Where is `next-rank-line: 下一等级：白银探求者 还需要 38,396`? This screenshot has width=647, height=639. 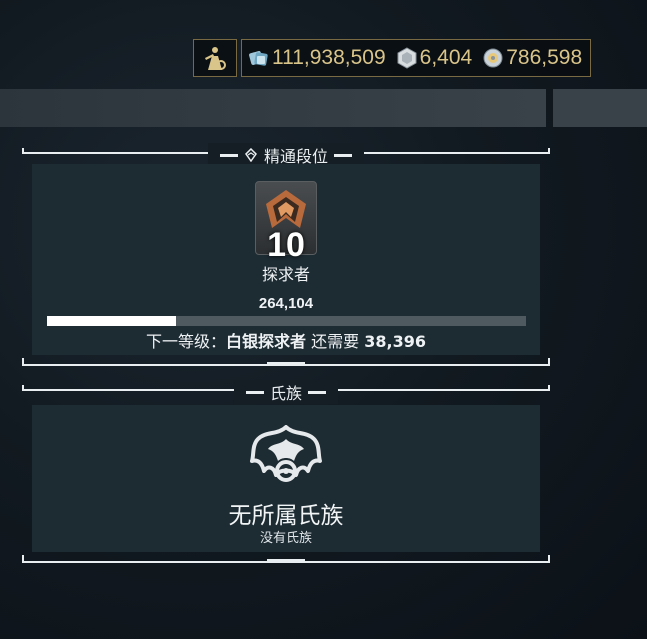
next-rank-line: 下一等级：白银探求者 还需要 38,396 is located at coordinates (286, 340).